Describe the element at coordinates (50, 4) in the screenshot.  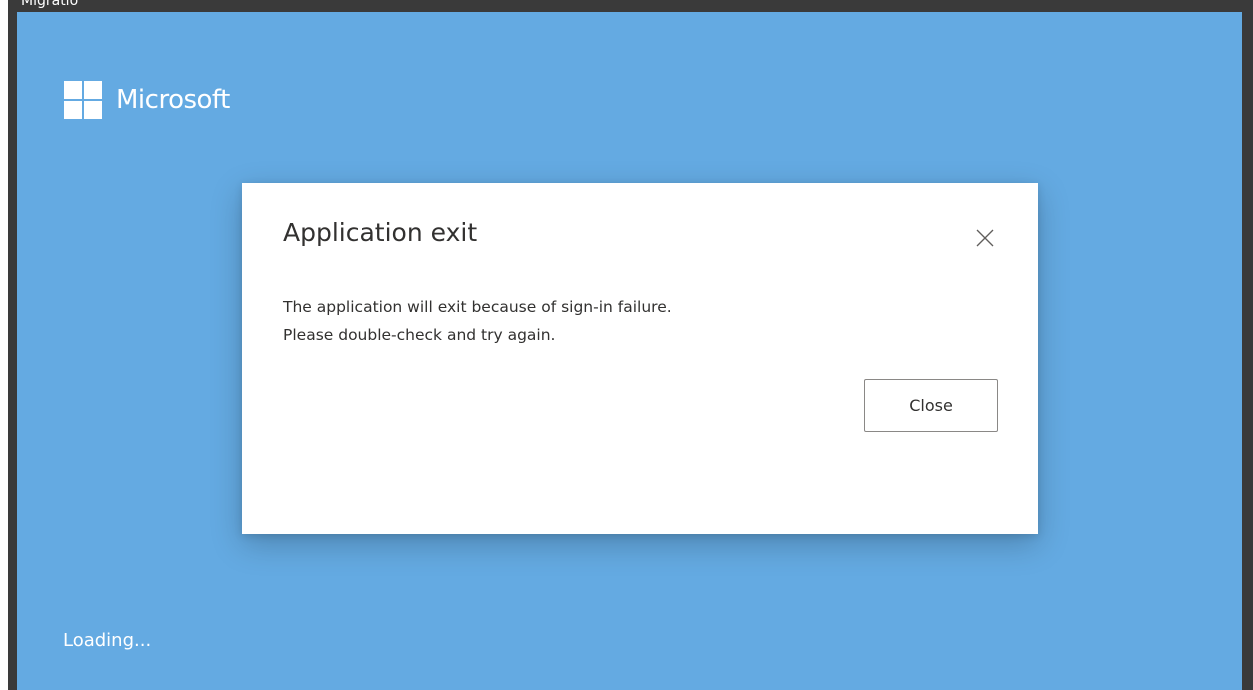
I see `window-title: Migratio` at that location.